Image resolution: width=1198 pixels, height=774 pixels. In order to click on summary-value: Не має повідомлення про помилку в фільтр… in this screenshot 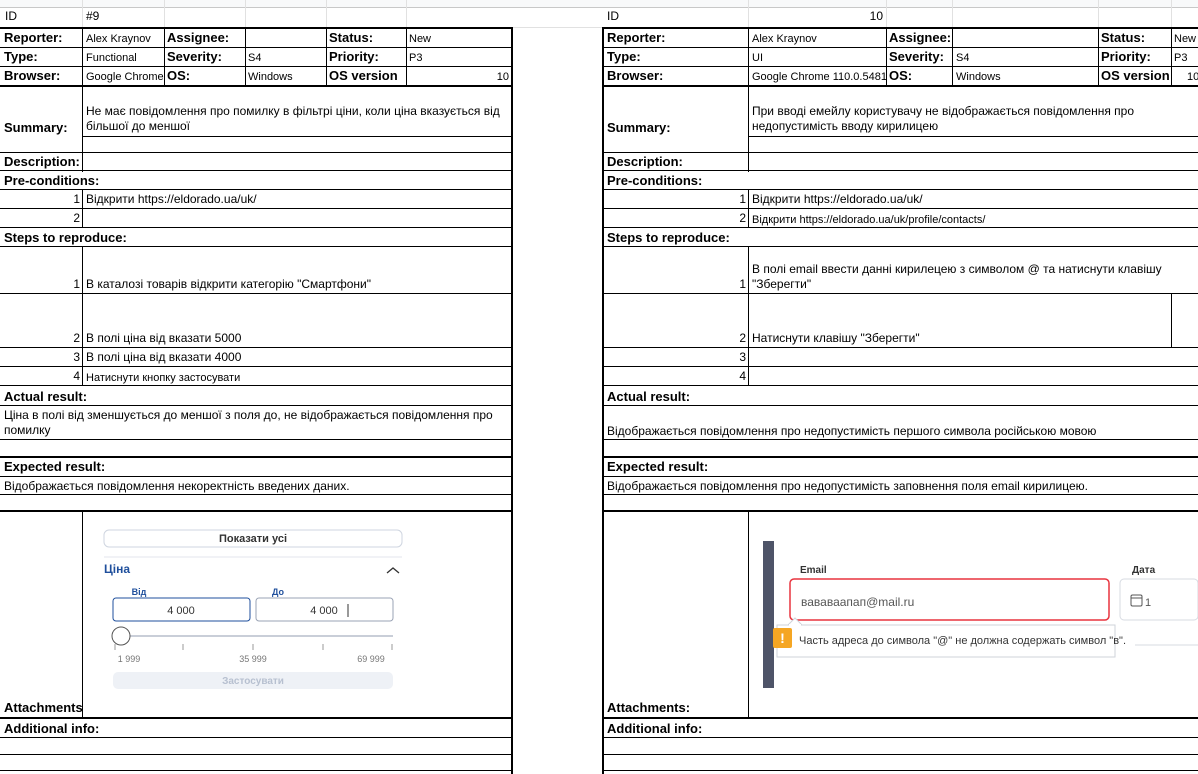, I will do `click(298, 119)`.